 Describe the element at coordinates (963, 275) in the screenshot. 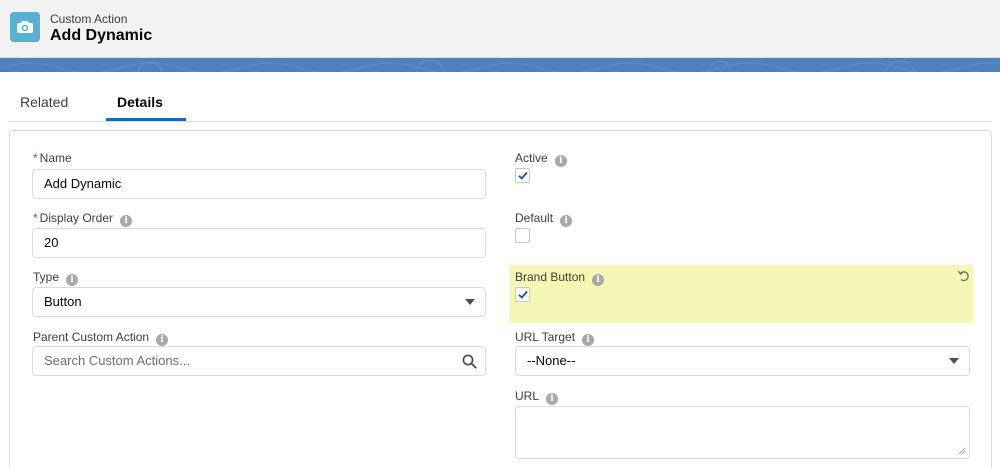

I see `undo-icon` at that location.